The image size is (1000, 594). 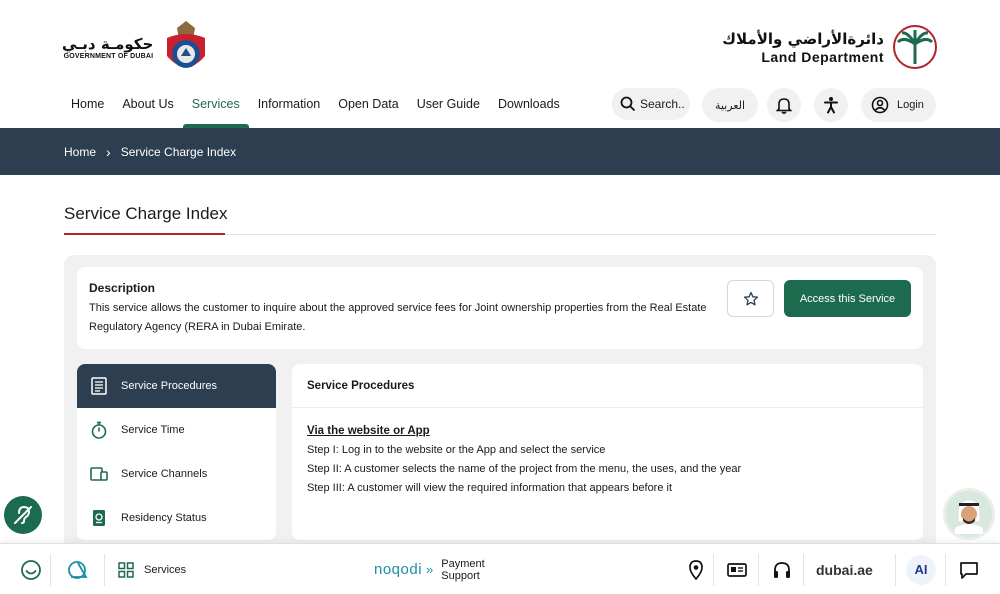 I want to click on nav-information: Information, so click(x=289, y=108).